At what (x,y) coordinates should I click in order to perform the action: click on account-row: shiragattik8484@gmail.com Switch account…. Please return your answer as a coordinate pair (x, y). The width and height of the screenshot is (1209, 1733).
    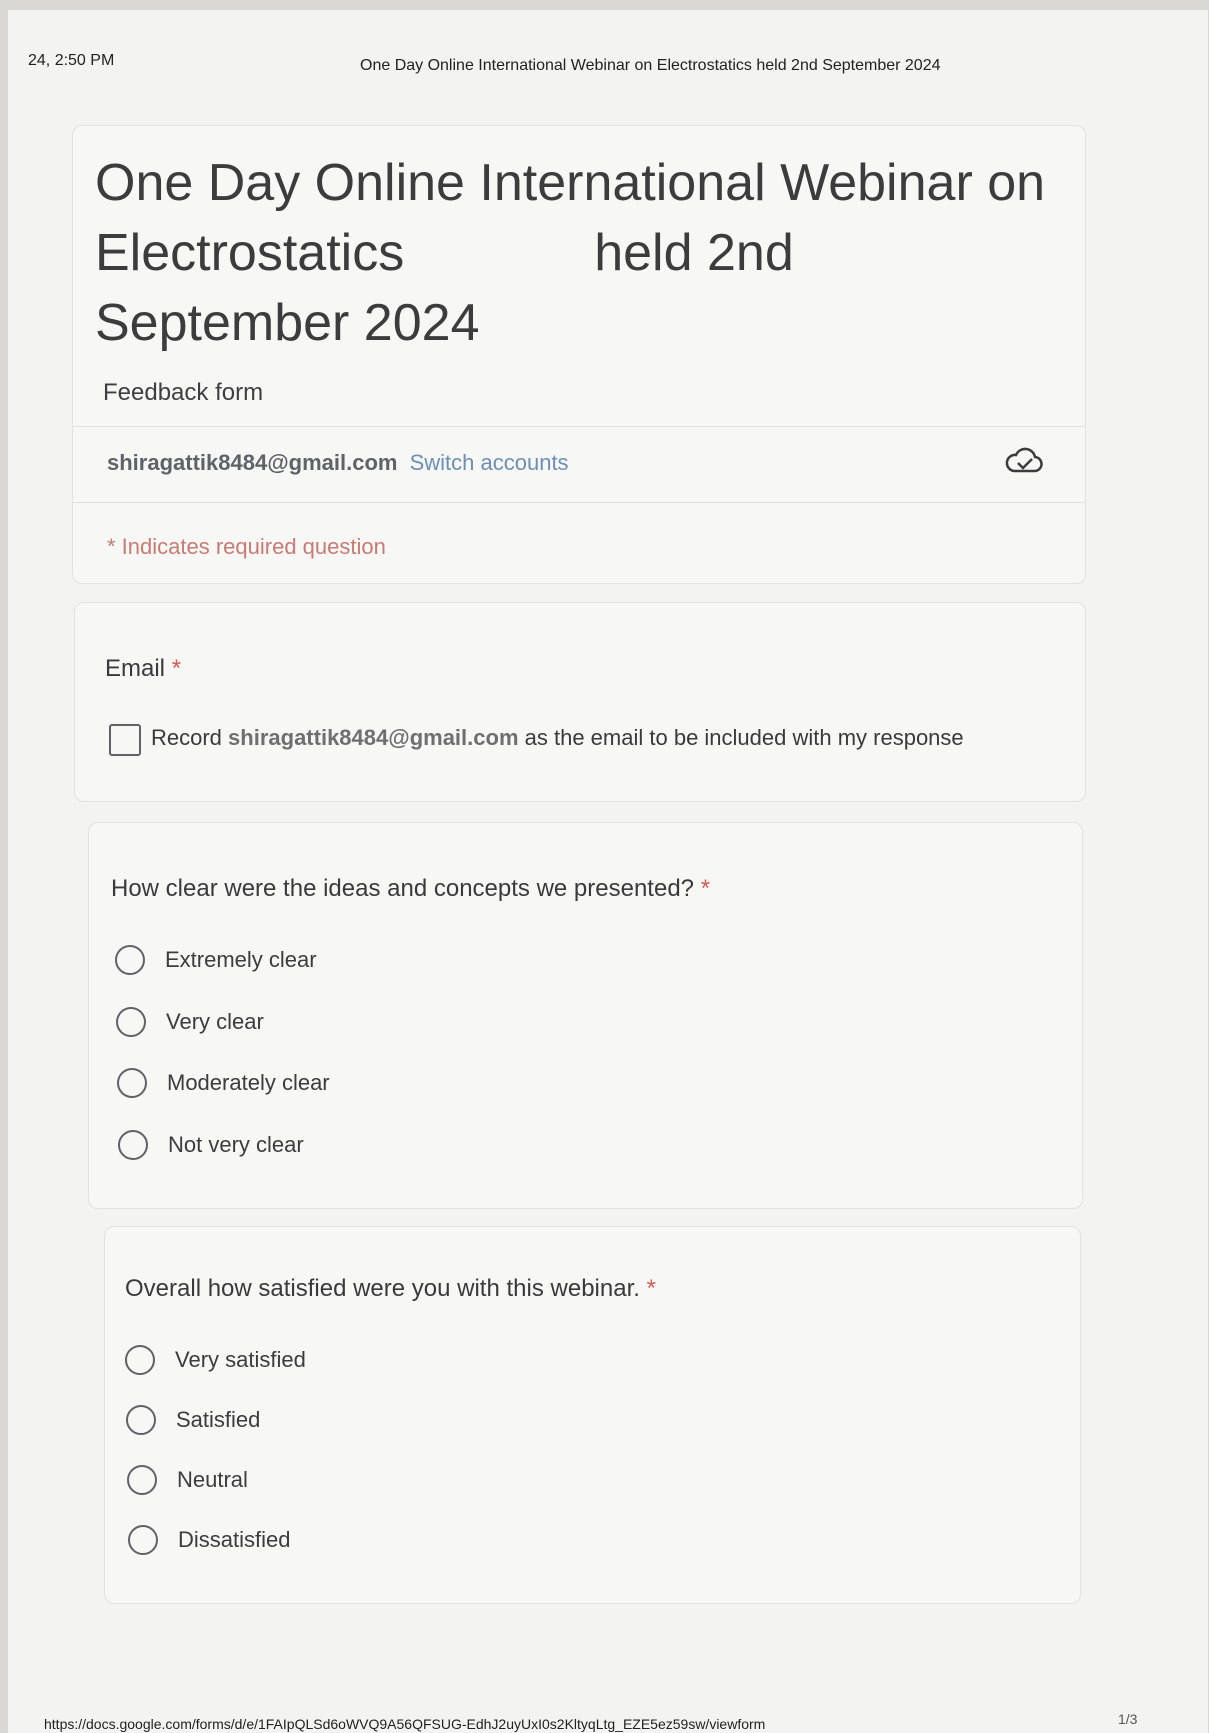
    Looking at the image, I should click on (338, 463).